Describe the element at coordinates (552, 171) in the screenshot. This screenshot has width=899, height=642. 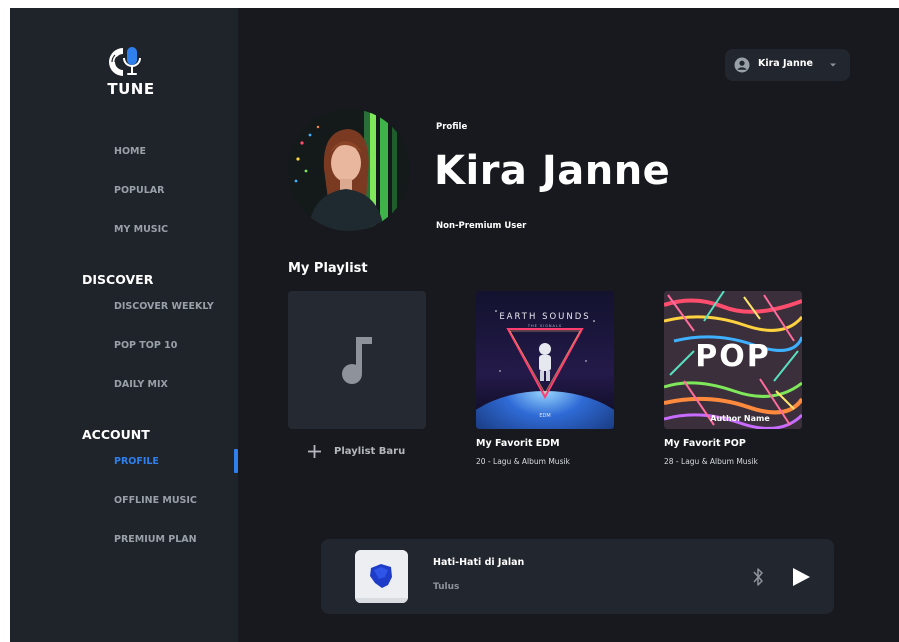
I see `profile-name: Kira Janne` at that location.